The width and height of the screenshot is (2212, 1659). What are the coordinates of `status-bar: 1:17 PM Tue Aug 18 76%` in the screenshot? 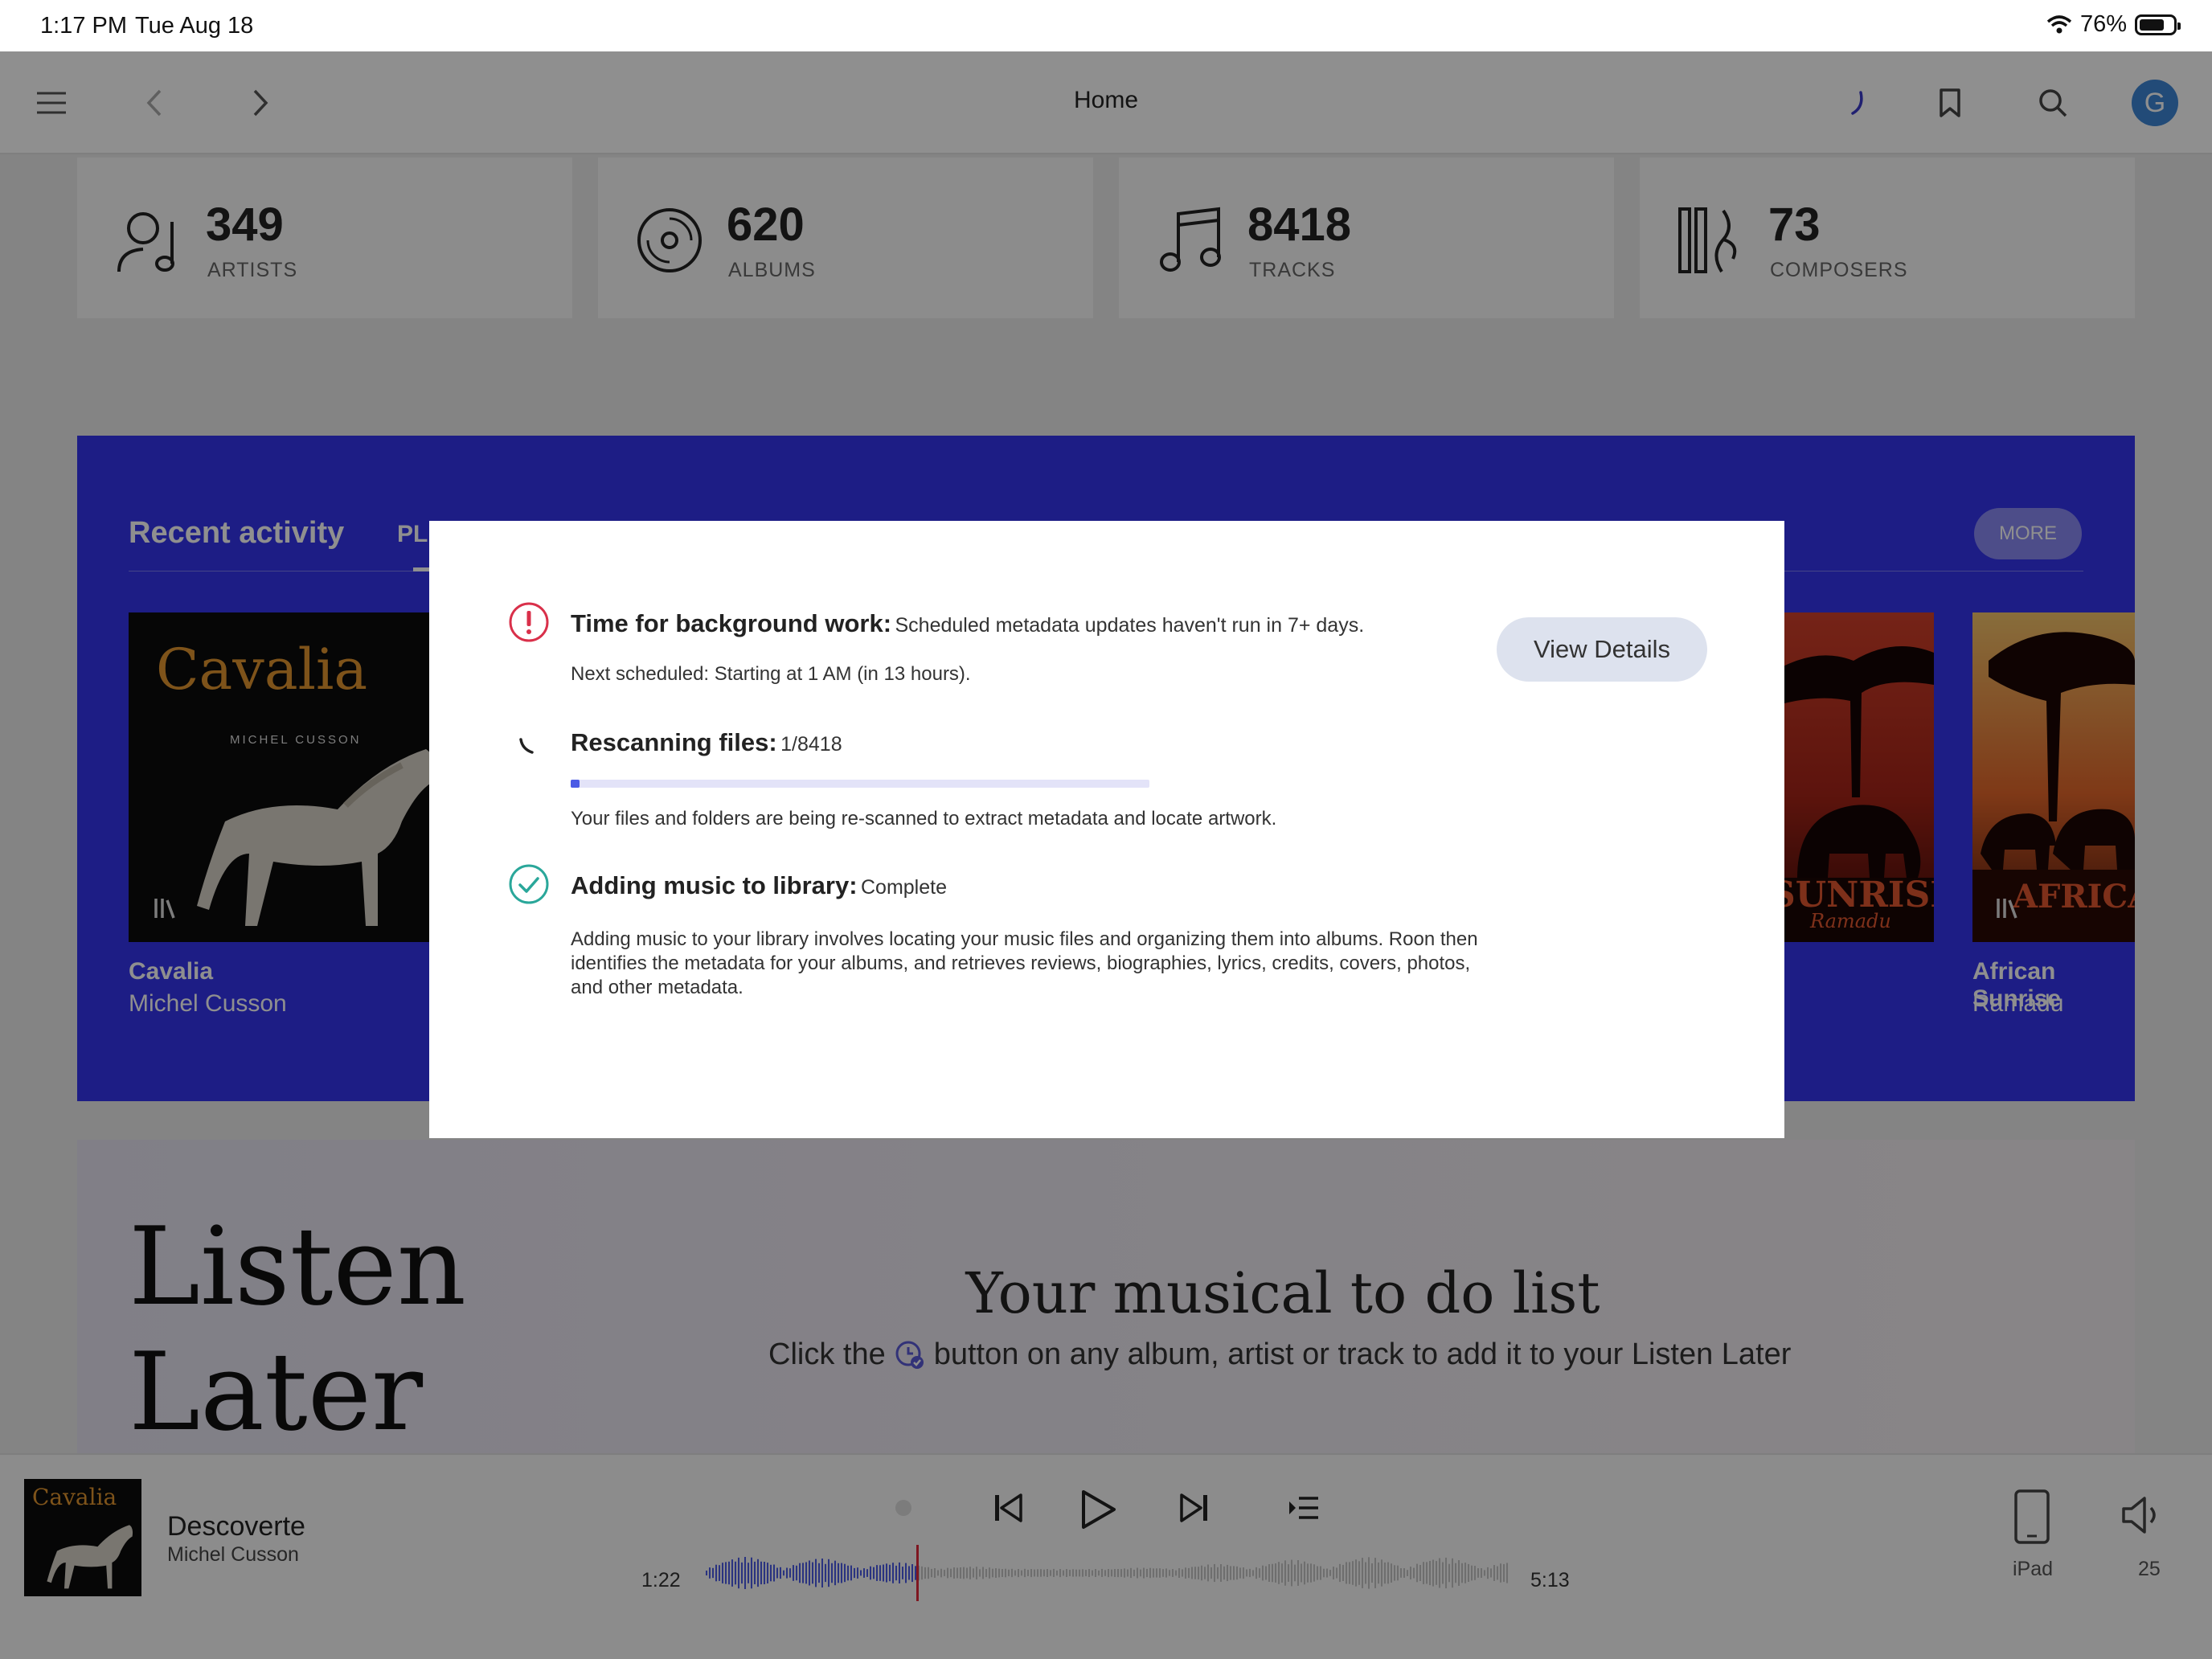 It's located at (1106, 25).